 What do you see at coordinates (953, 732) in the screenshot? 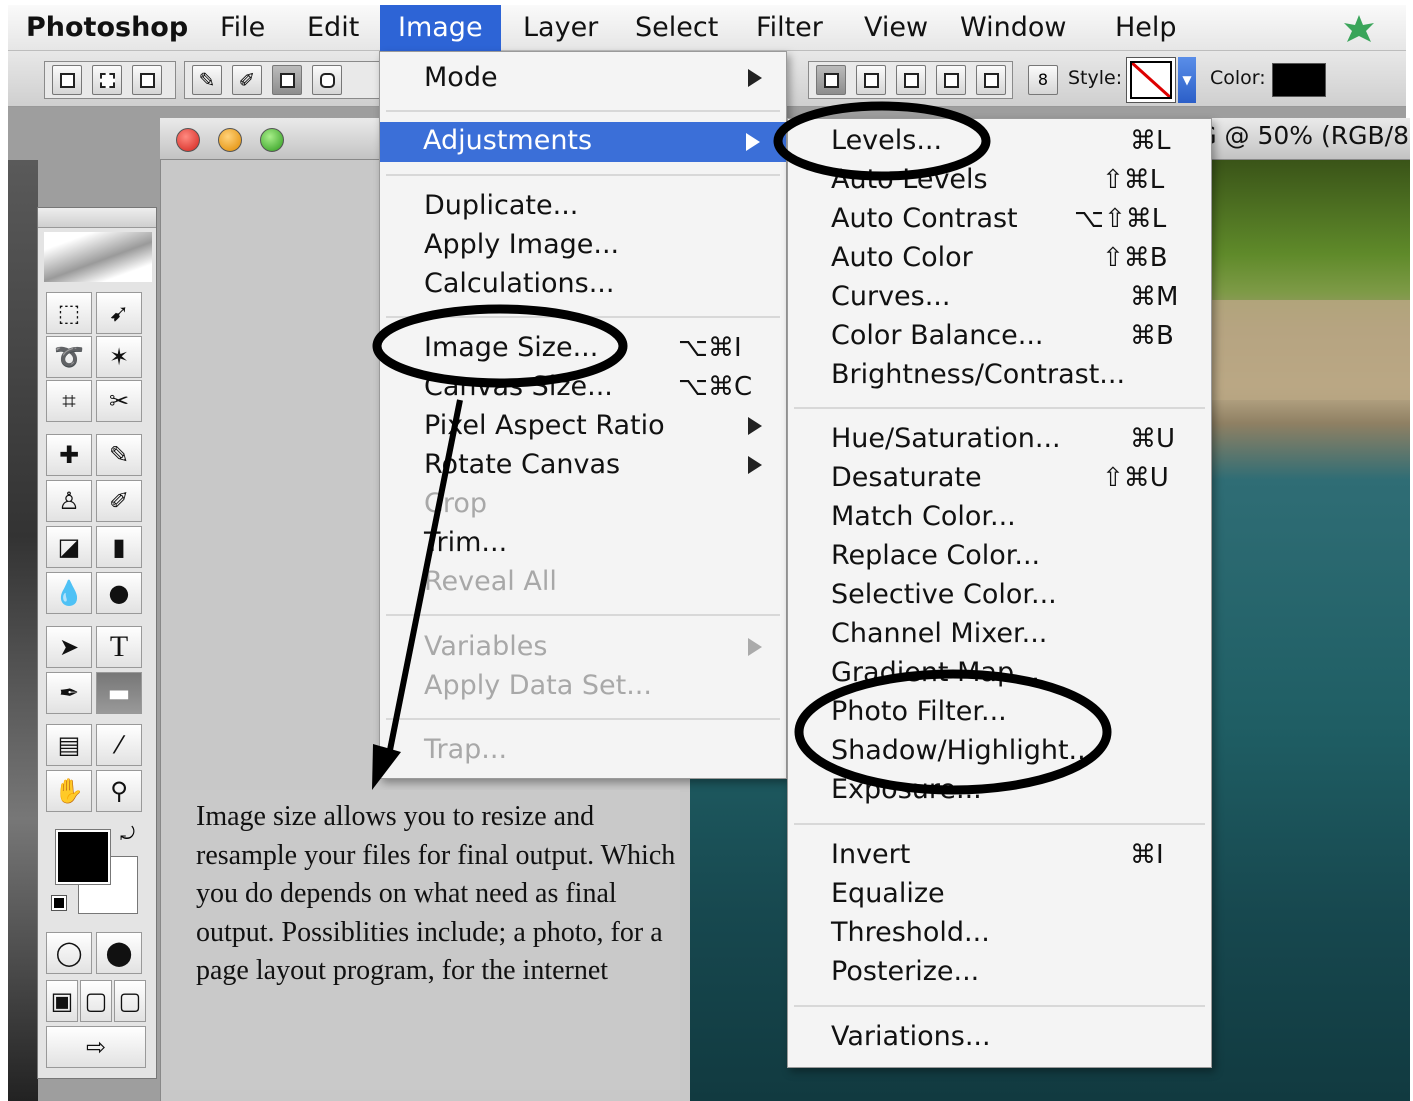
I see `highlight-ellipse-photo-filter` at bounding box center [953, 732].